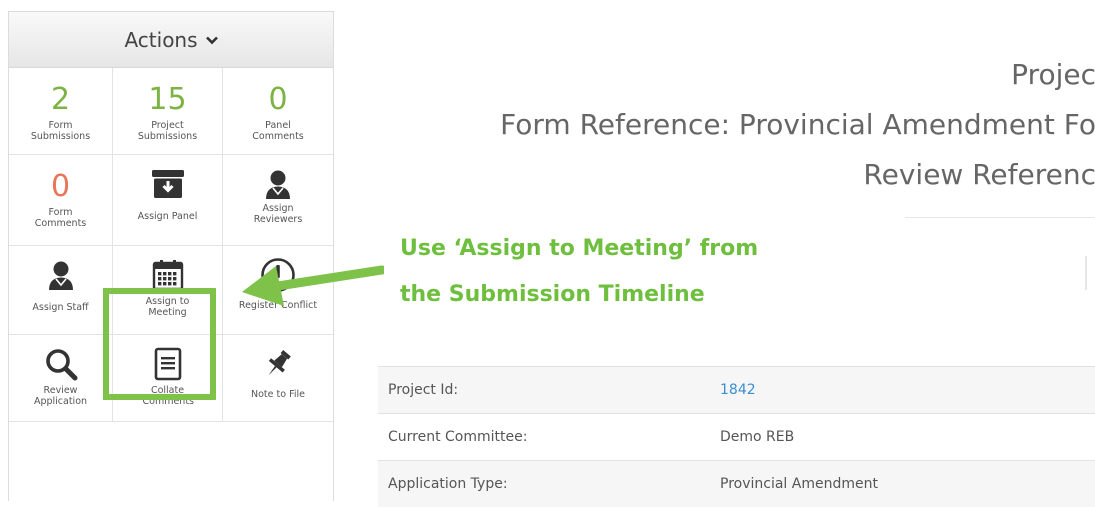 Image resolution: width=1095 pixels, height=507 pixels. I want to click on form-comments-count: 0, so click(60, 186).